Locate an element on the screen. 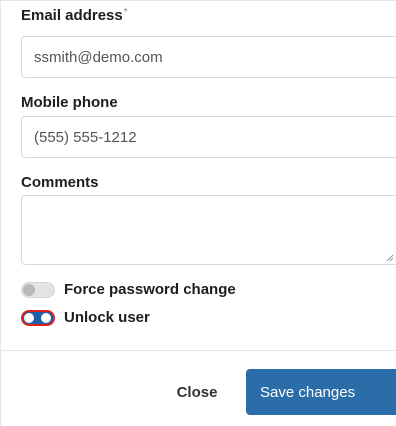 The height and width of the screenshot is (426, 396). email-field is located at coordinates (208, 57).